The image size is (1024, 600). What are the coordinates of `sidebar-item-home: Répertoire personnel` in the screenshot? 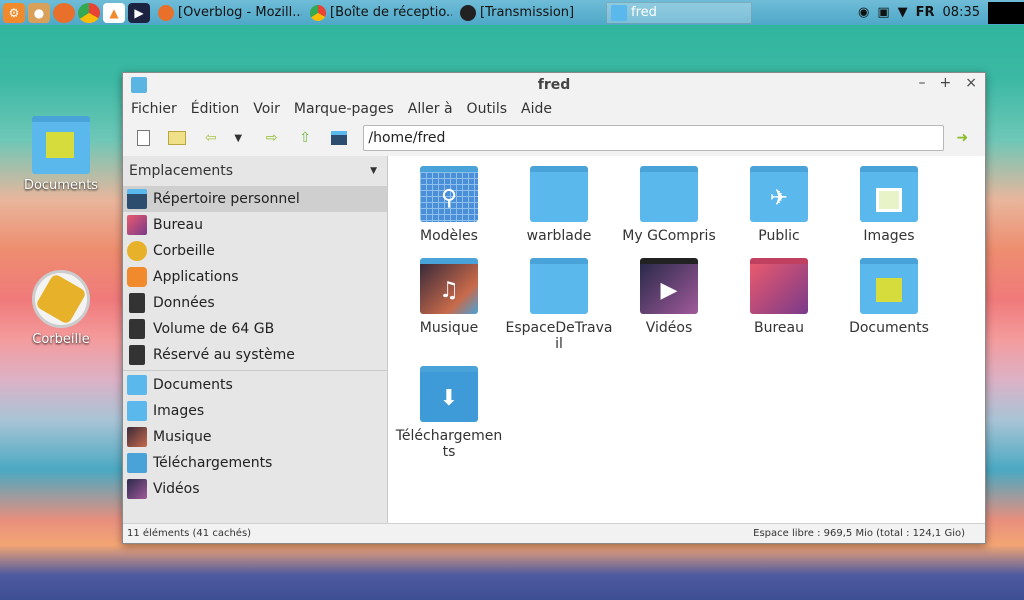 It's located at (255, 199).